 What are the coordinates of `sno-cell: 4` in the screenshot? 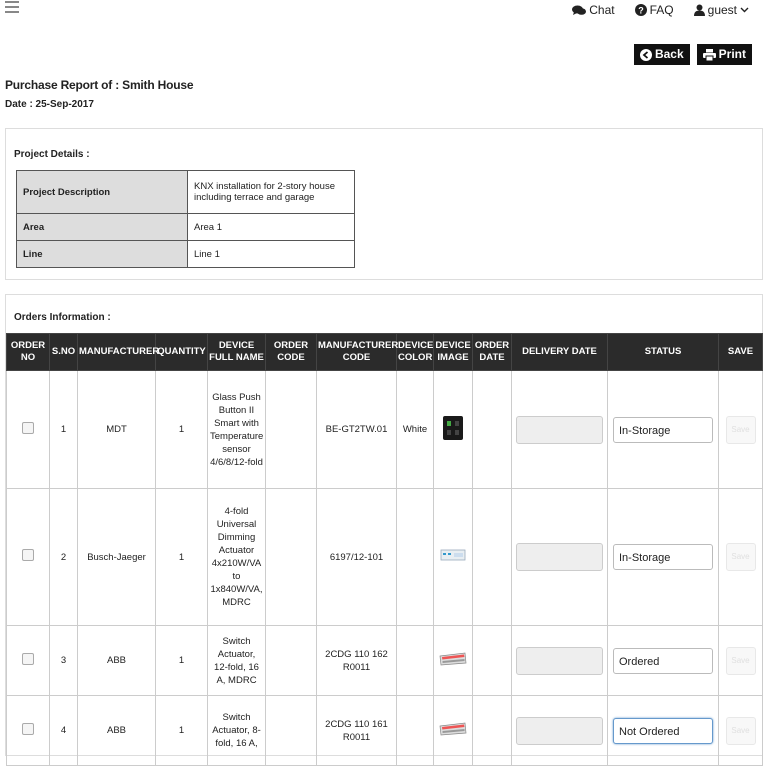 It's located at (63, 730).